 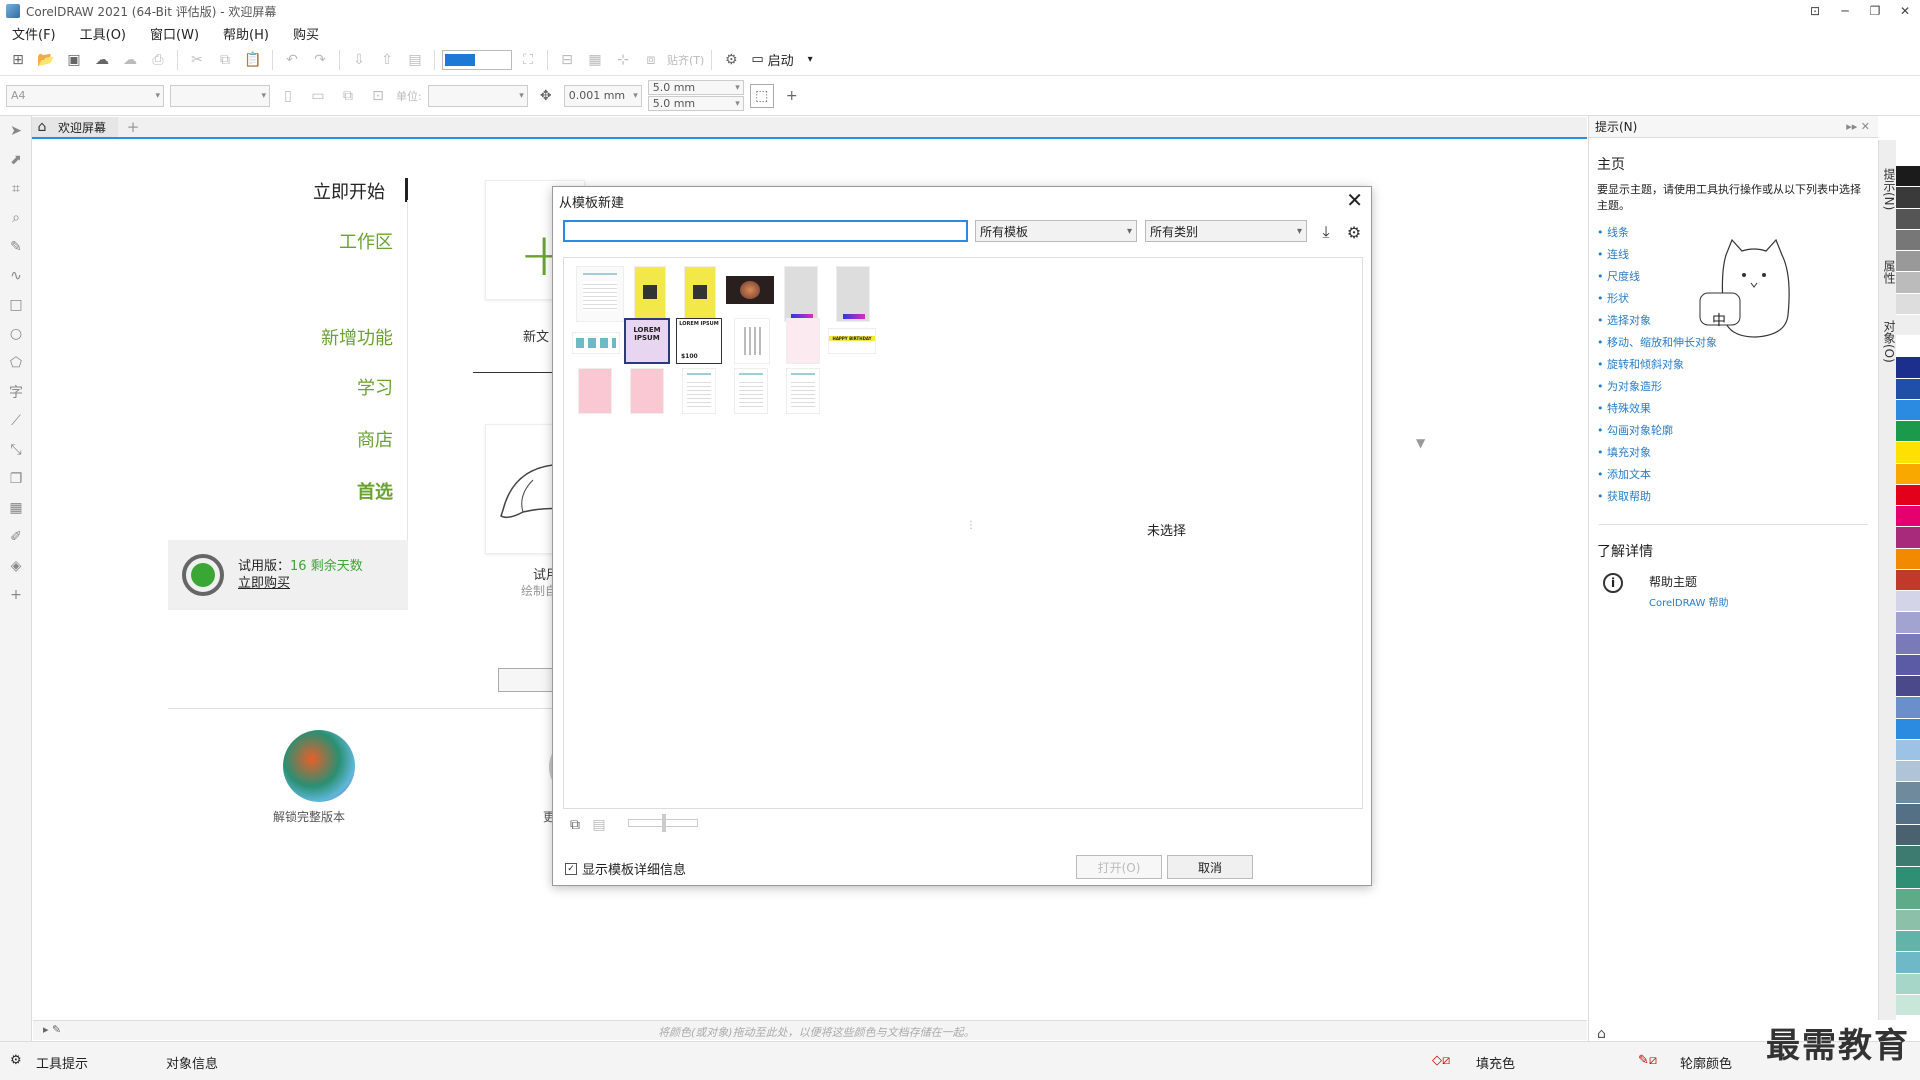 I want to click on pick-tool-icon: ➤, so click(x=16, y=130).